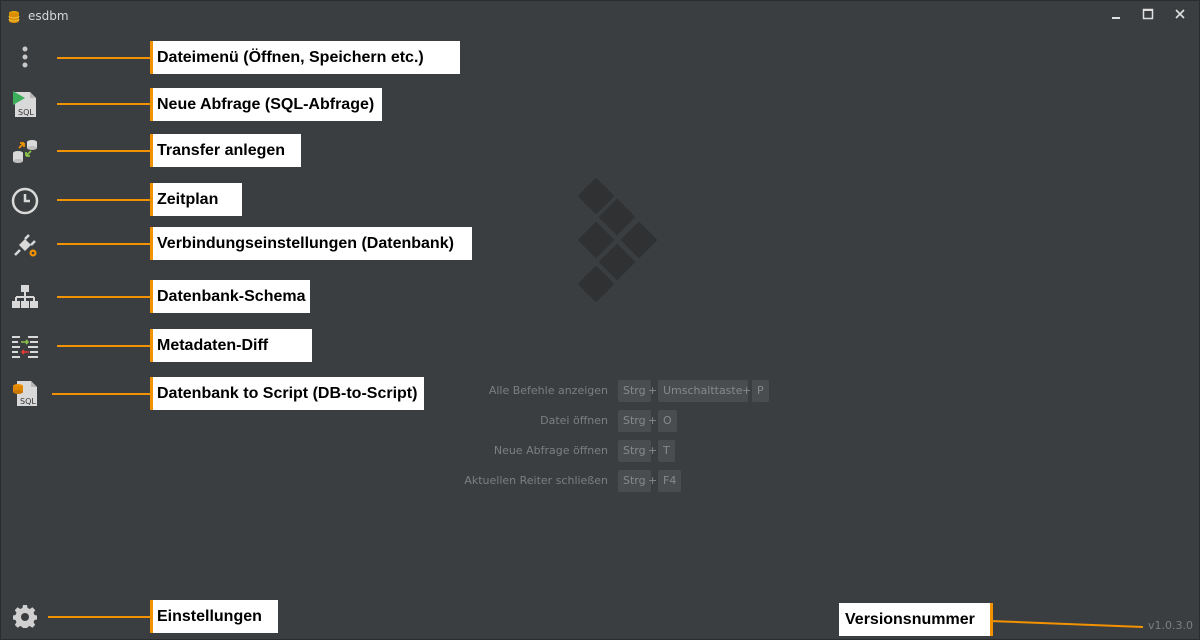 This screenshot has height=640, width=1200. Describe the element at coordinates (231, 345) in the screenshot. I see `callout-metadata-diff: Metadaten-Diff` at that location.